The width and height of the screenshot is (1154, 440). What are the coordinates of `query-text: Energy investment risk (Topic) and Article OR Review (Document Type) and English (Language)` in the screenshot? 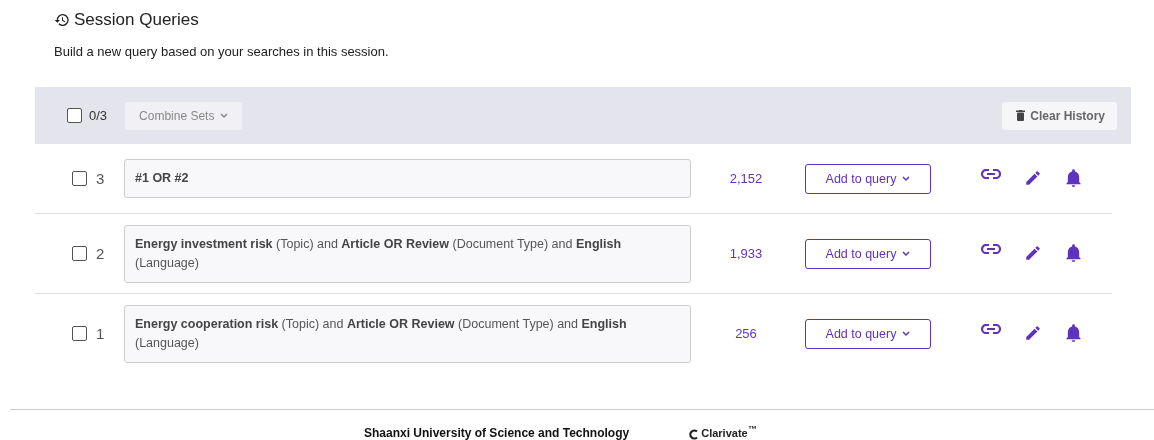 It's located at (407, 253).